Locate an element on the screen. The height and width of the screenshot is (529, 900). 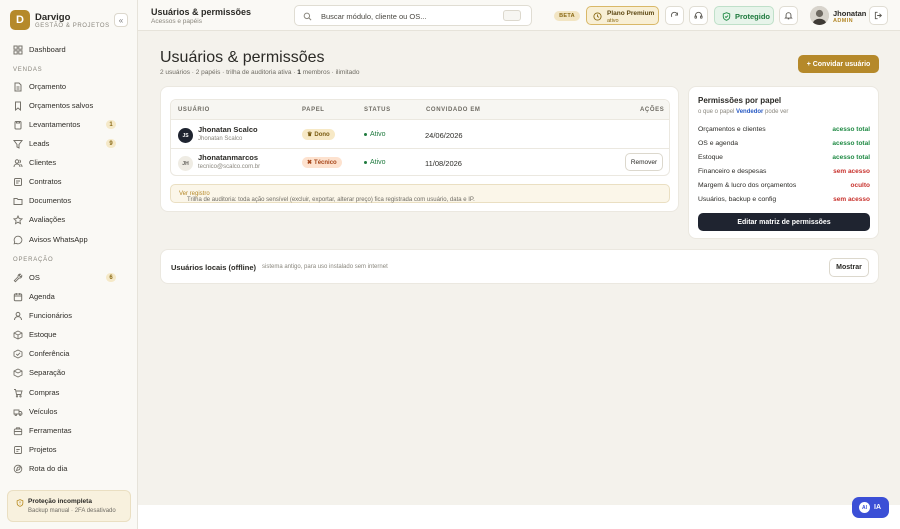
sidebar-item-os: OS 6 is located at coordinates (69, 277).